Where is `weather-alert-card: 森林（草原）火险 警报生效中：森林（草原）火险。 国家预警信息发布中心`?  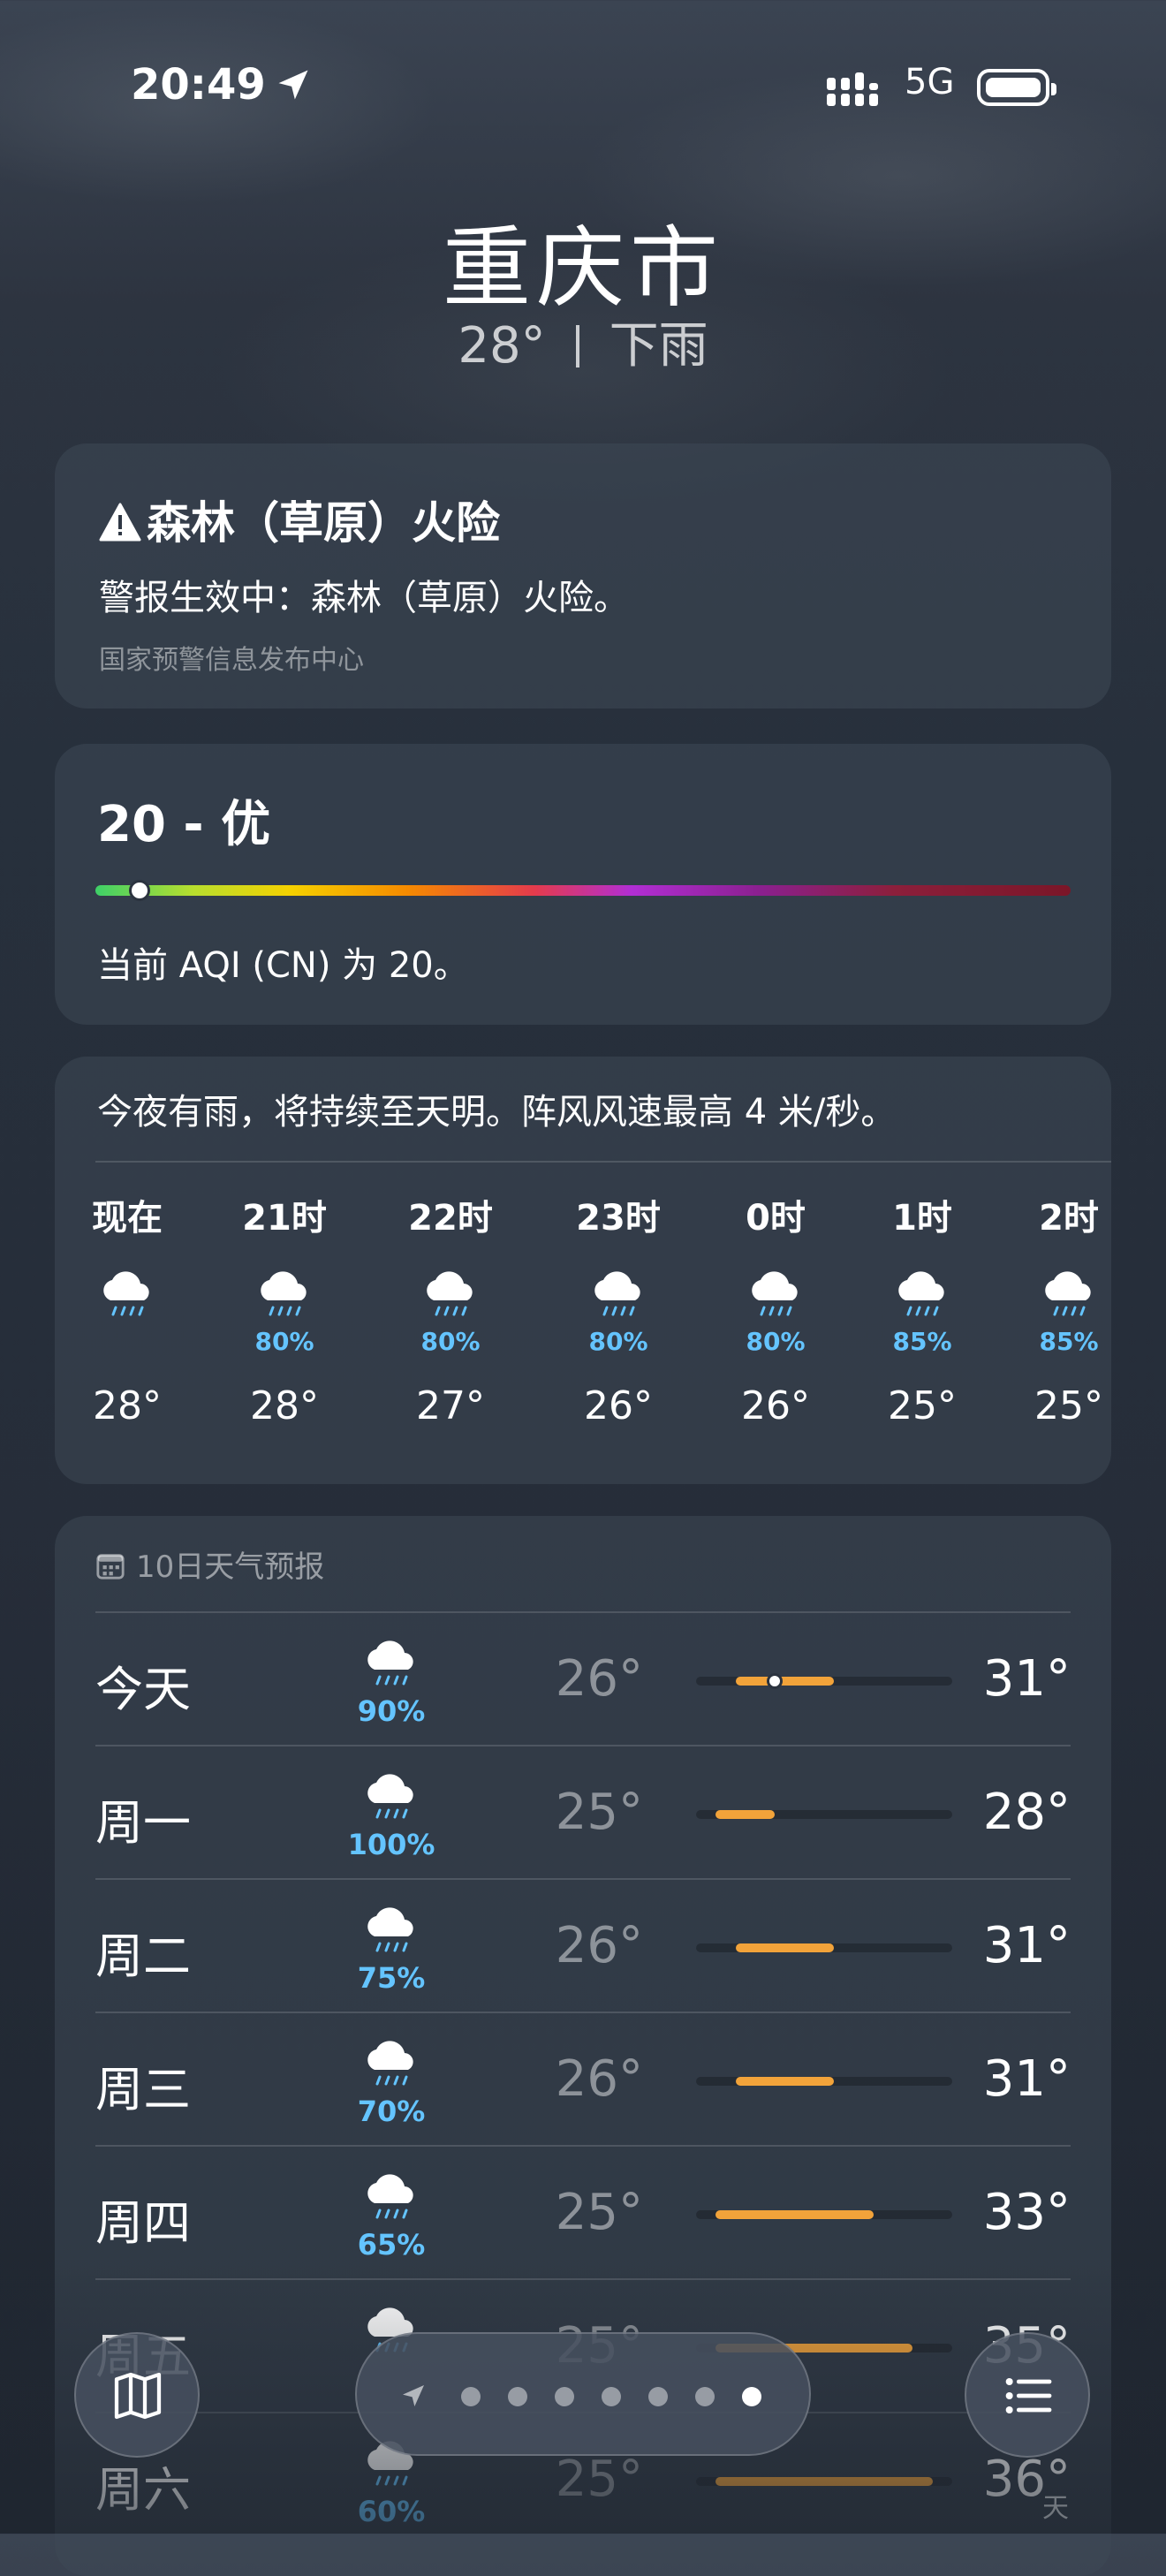
weather-alert-card: 森林（草原）火险 警报生效中：森林（草原）火险。 国家预警信息发布中心 is located at coordinates (583, 575).